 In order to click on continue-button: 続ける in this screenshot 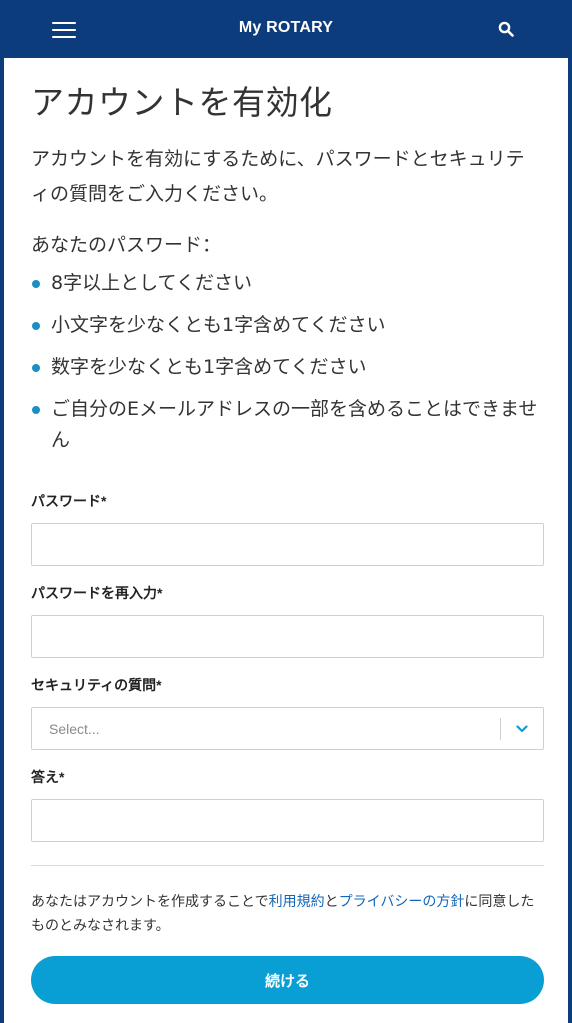, I will do `click(287, 980)`.